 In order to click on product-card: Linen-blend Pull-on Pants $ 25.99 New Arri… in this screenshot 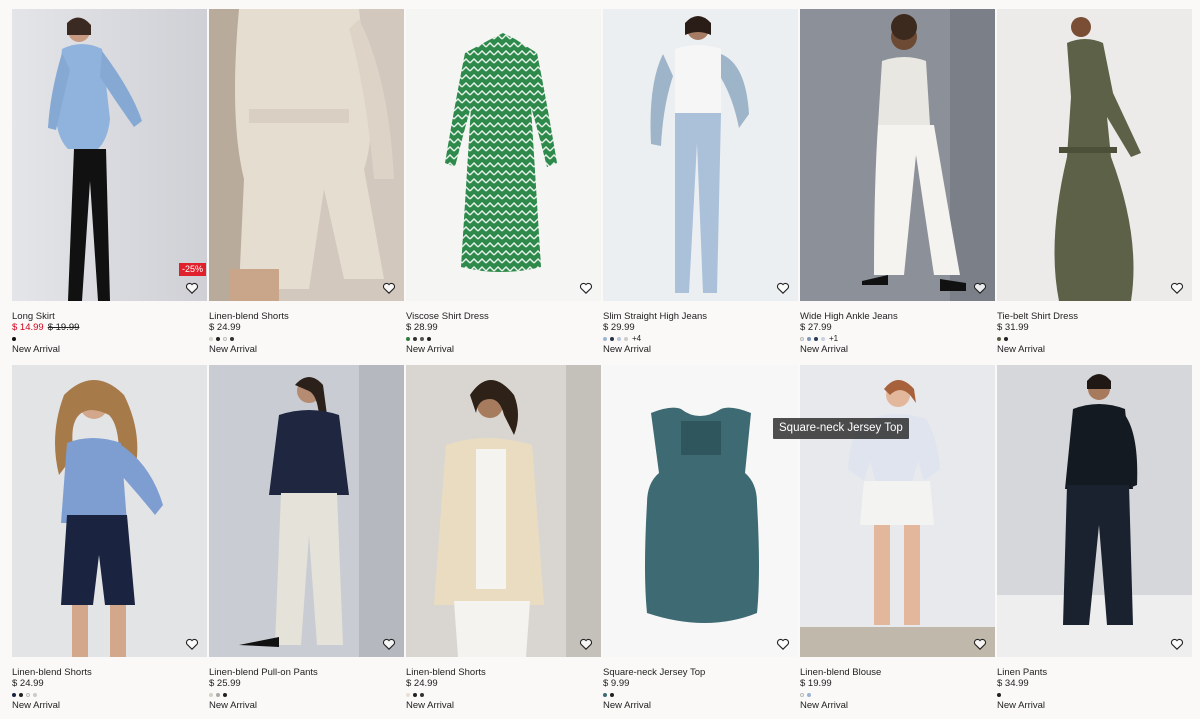, I will do `click(306, 542)`.